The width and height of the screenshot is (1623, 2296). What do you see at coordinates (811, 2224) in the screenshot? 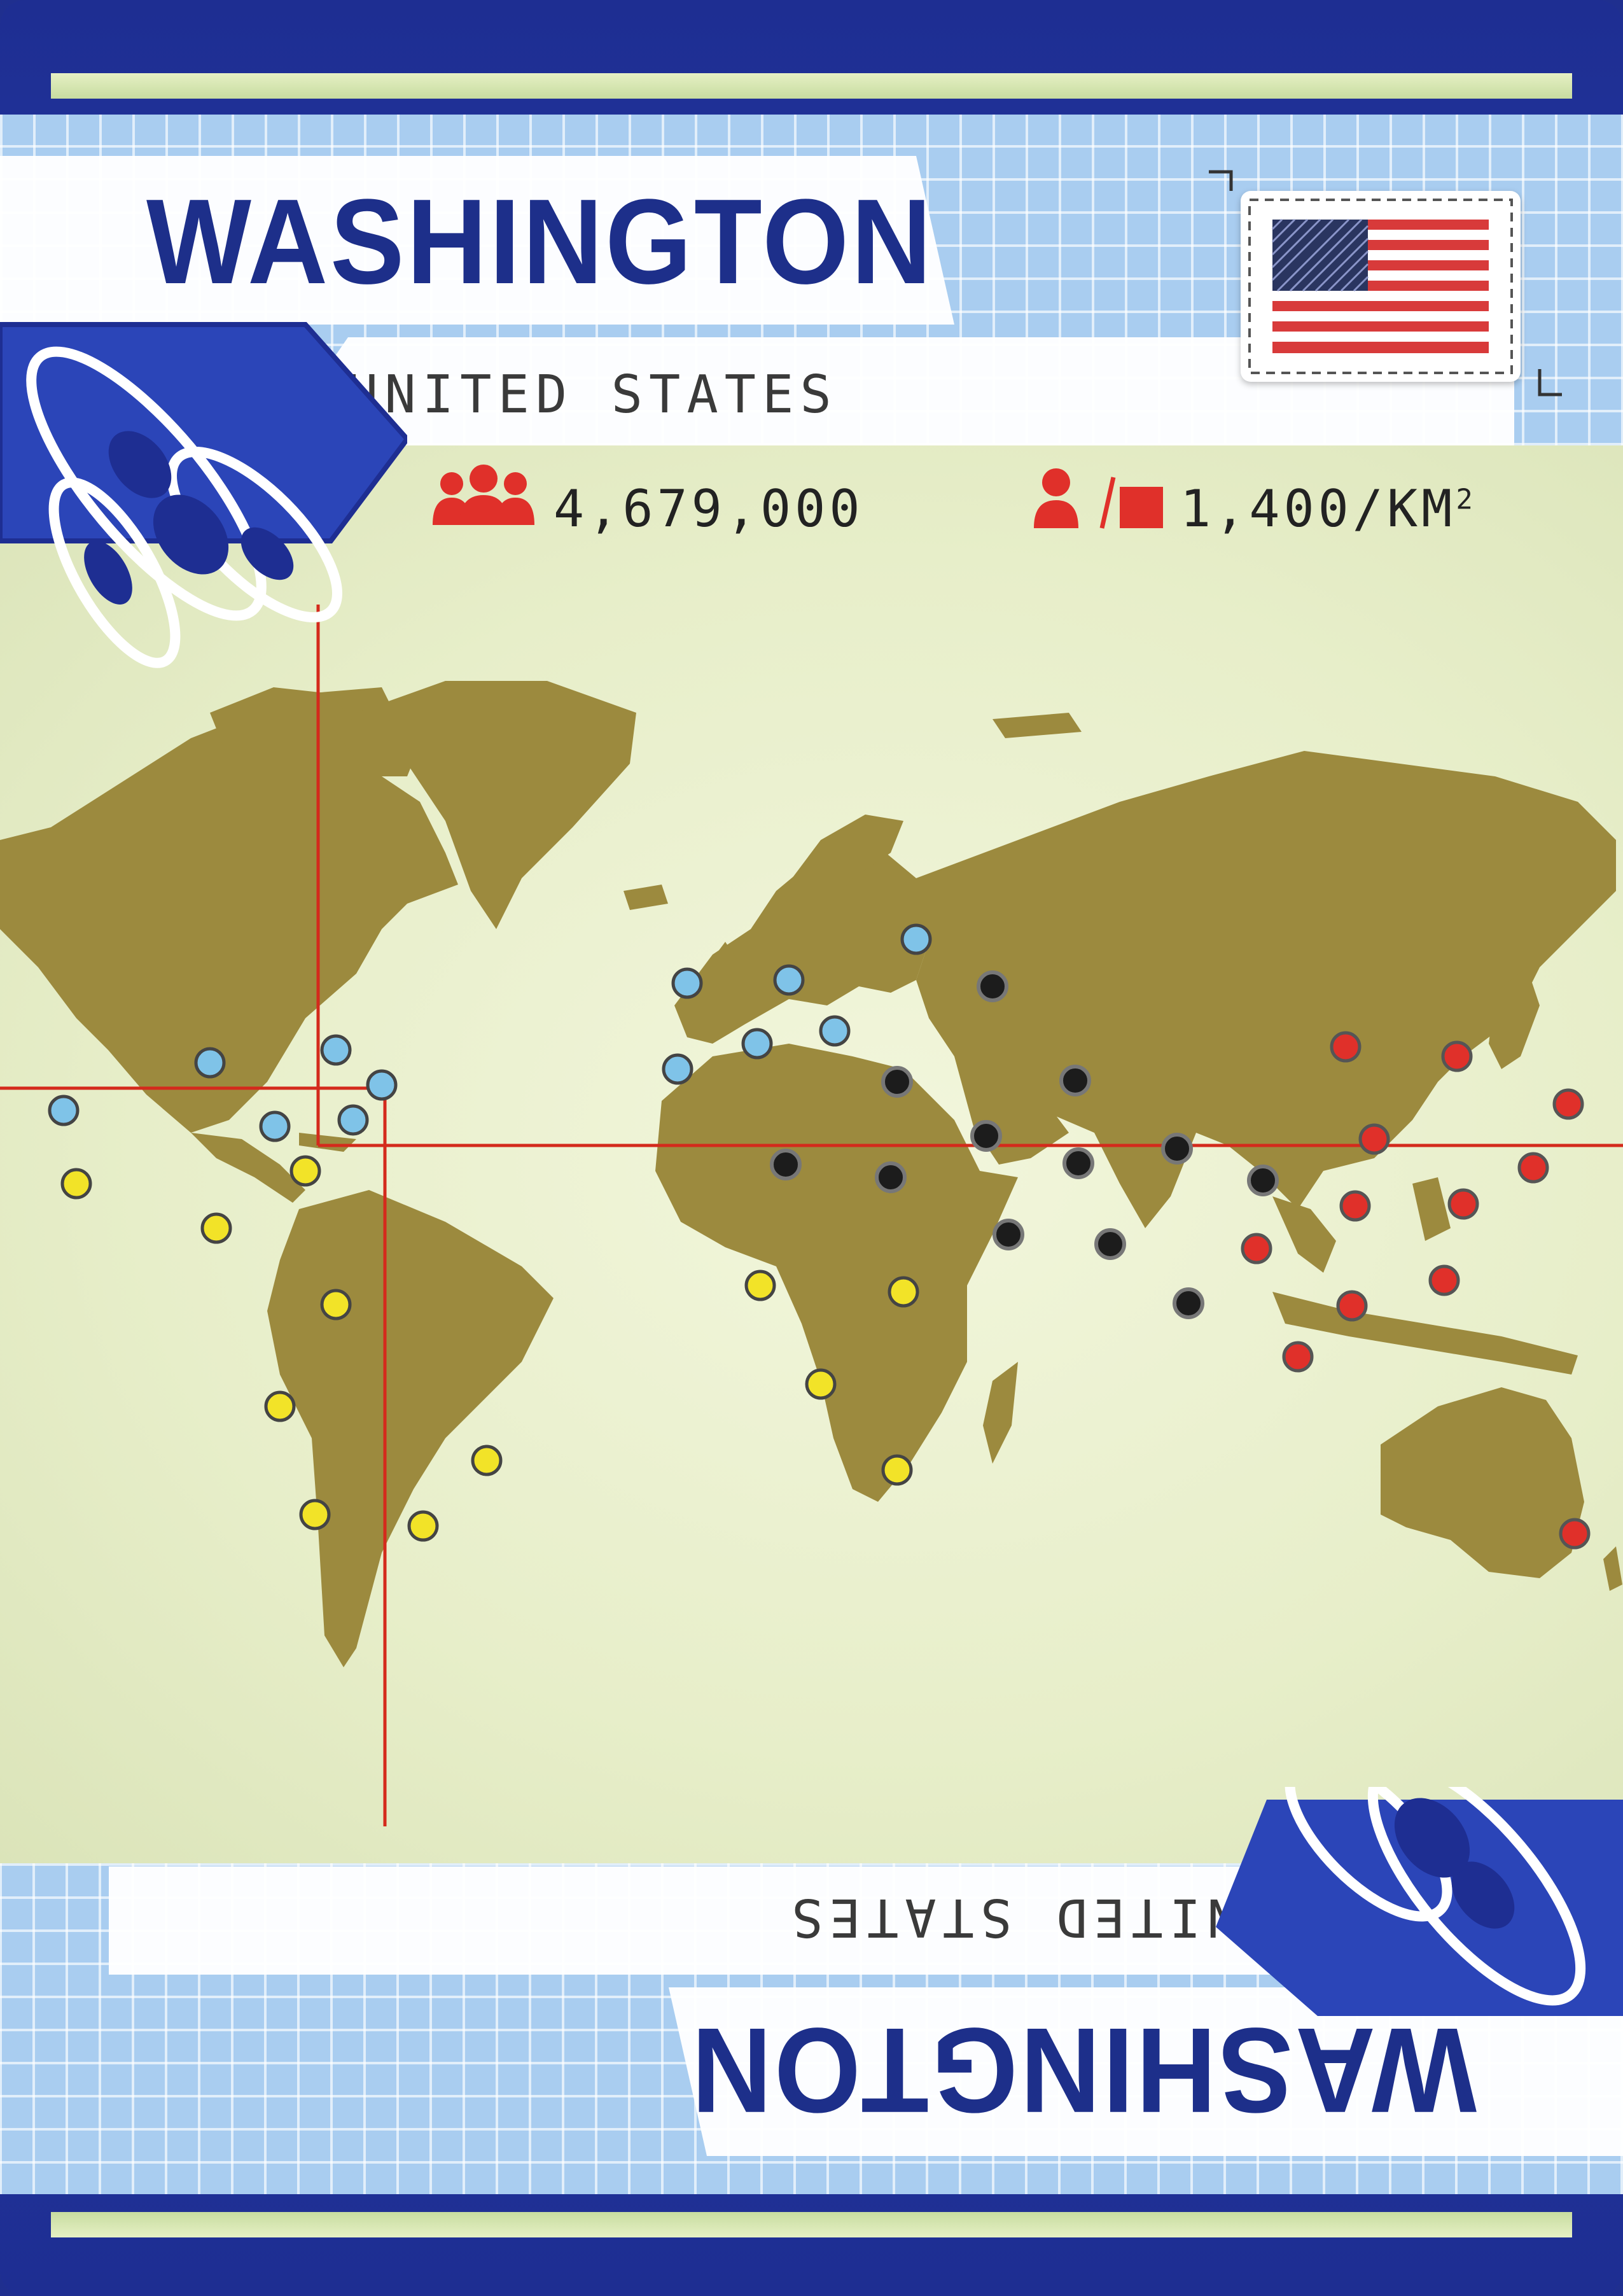
I see `bottom-trim` at bounding box center [811, 2224].